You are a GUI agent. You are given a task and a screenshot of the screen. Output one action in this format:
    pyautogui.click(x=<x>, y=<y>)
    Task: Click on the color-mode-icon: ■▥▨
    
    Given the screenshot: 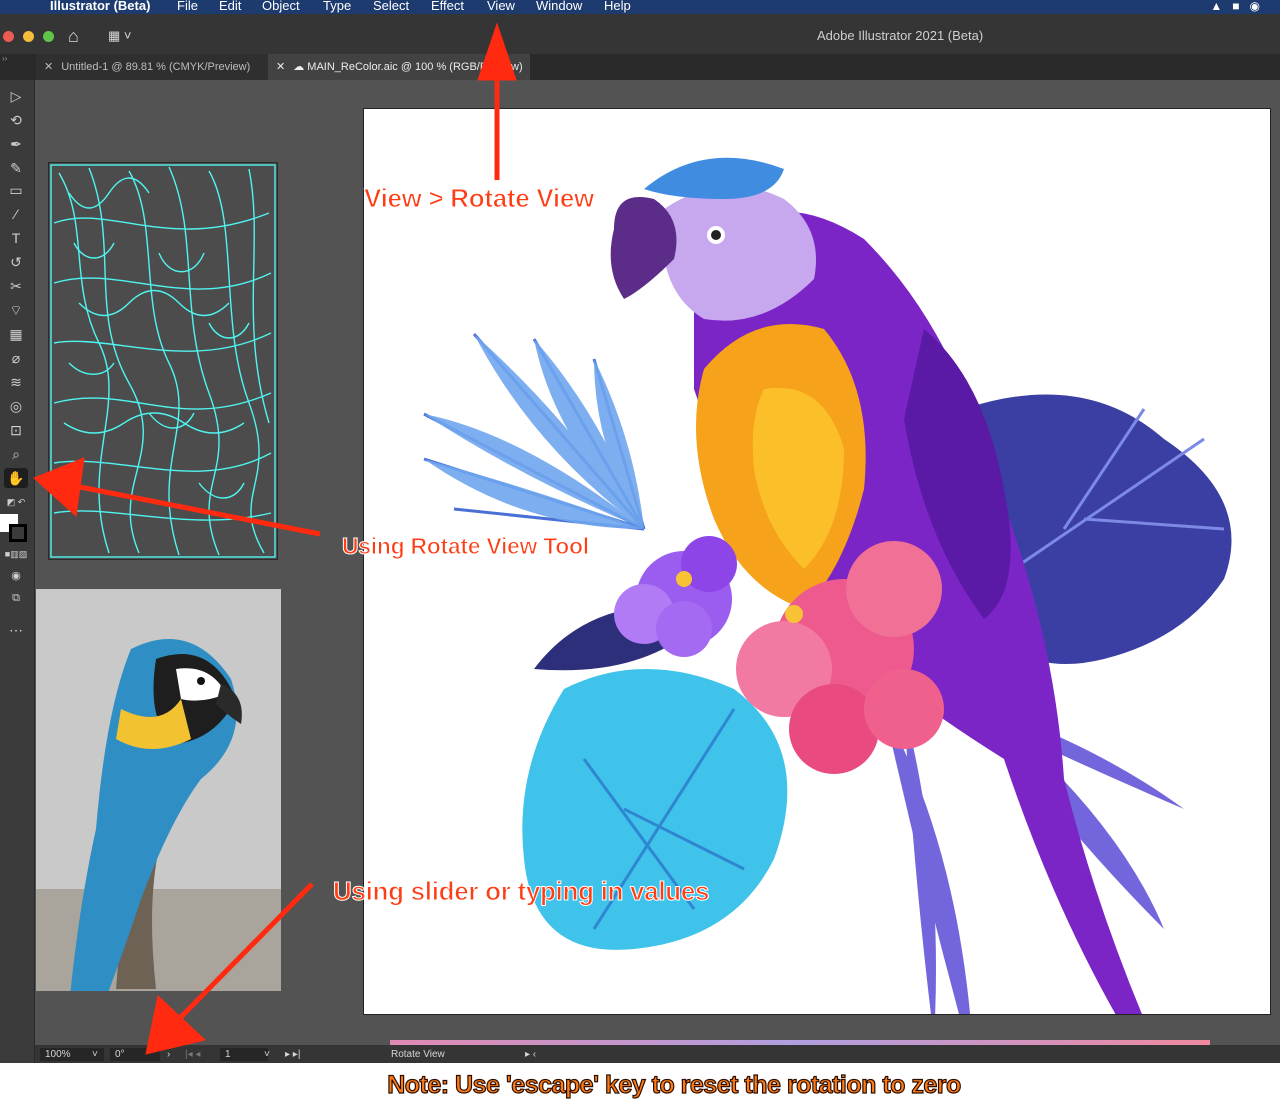 What is the action you would take?
    pyautogui.click(x=16, y=554)
    